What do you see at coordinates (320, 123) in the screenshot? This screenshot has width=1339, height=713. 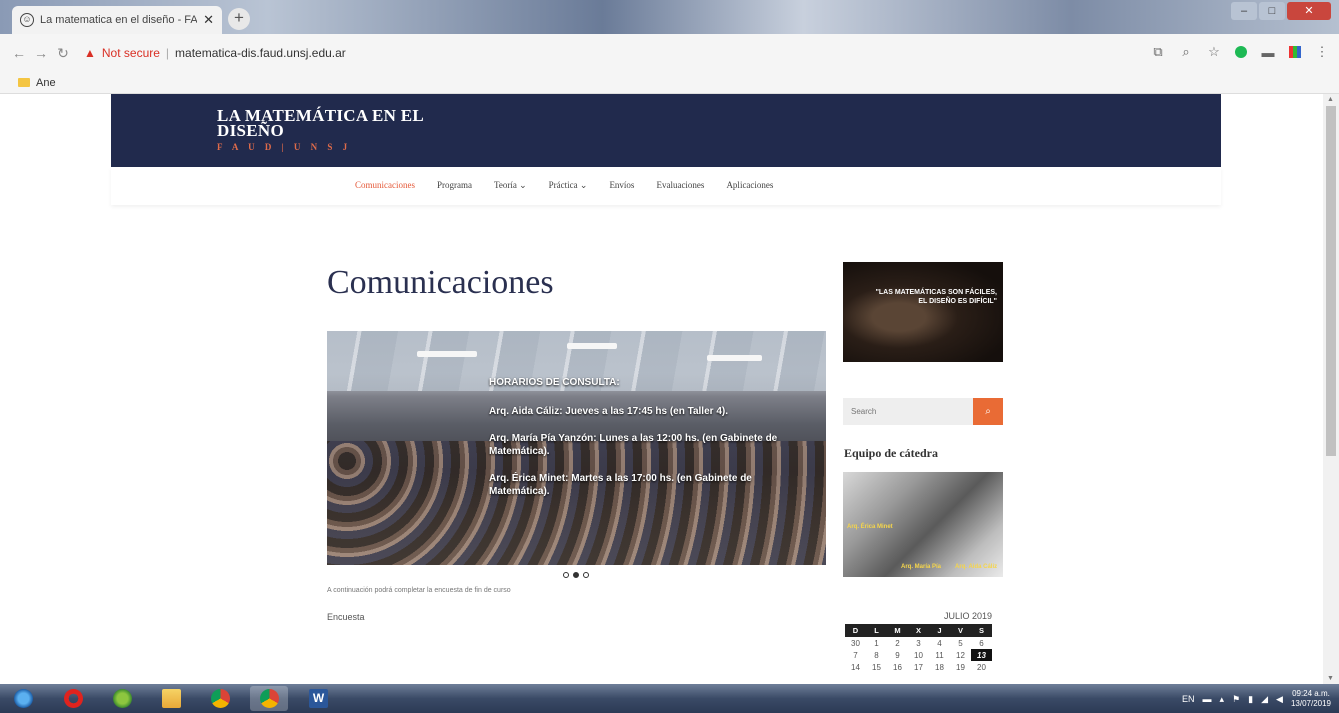 I see `site-logo: LA MATEMÁTICA EN EL DISEÑO` at bounding box center [320, 123].